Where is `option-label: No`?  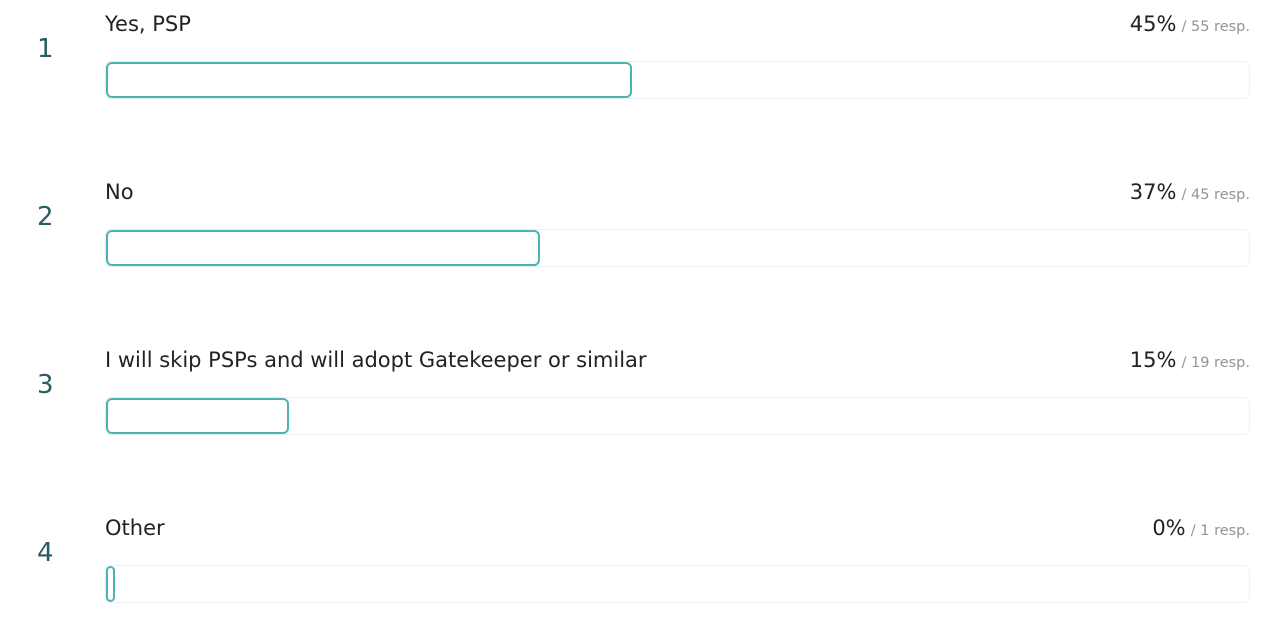
option-label: No is located at coordinates (119, 192).